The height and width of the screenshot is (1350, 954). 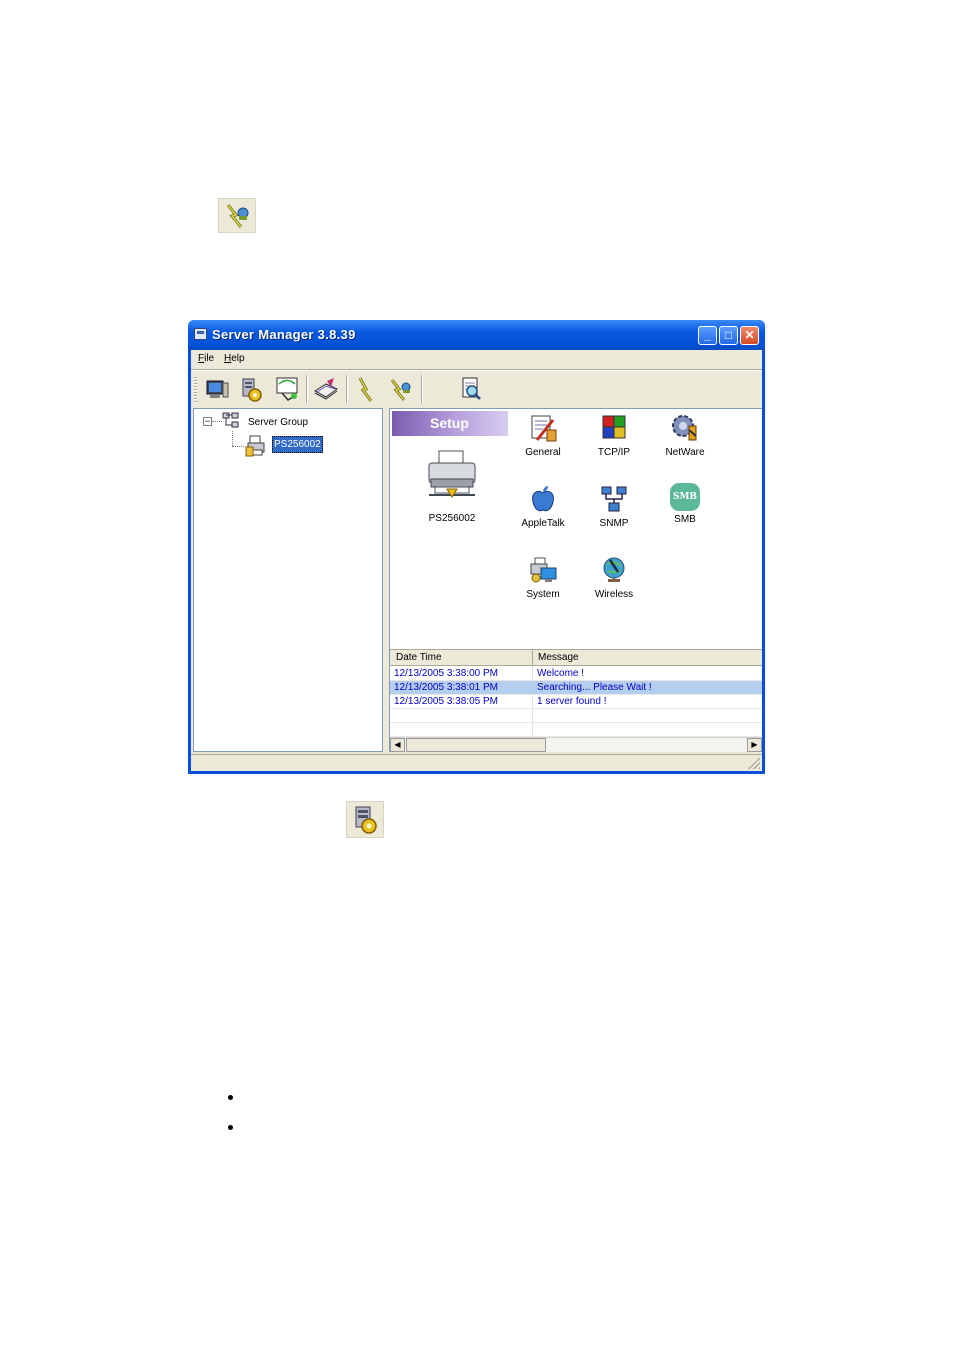 I want to click on setup-item-label: SNMP, so click(x=614, y=523).